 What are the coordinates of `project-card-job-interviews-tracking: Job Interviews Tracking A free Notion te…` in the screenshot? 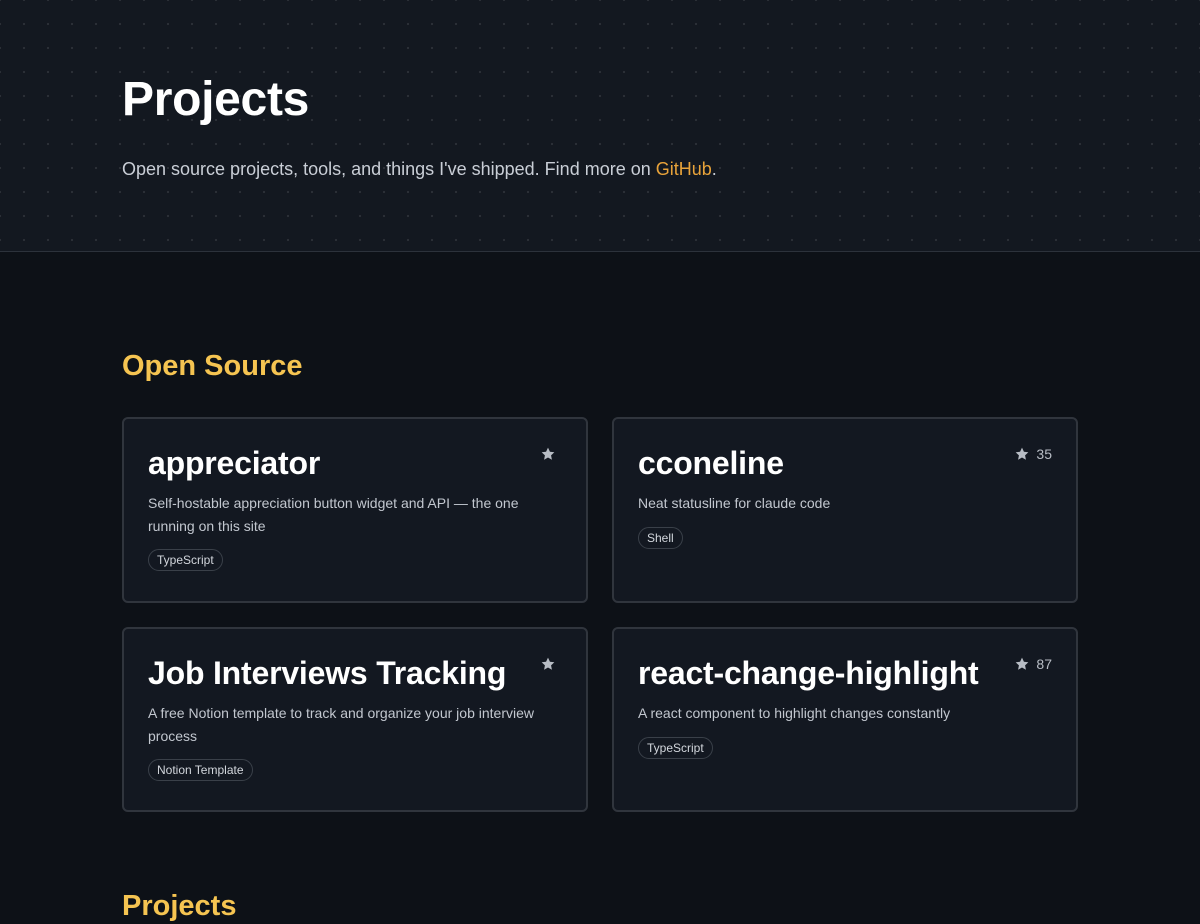 It's located at (355, 719).